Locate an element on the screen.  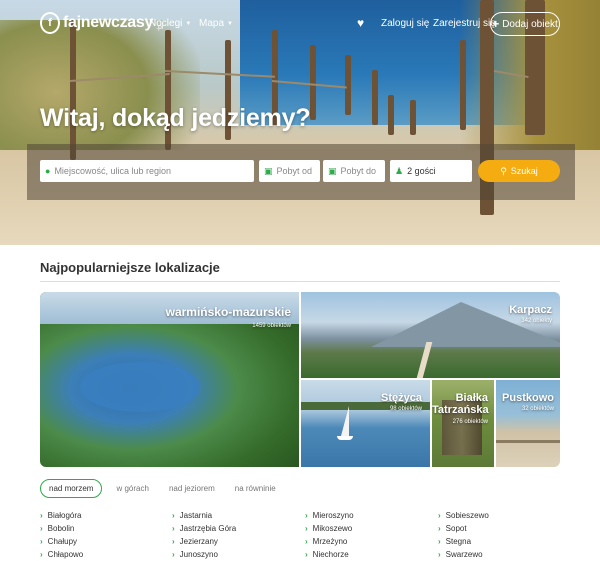
destination-label: Białogóra is located at coordinates (64, 515).